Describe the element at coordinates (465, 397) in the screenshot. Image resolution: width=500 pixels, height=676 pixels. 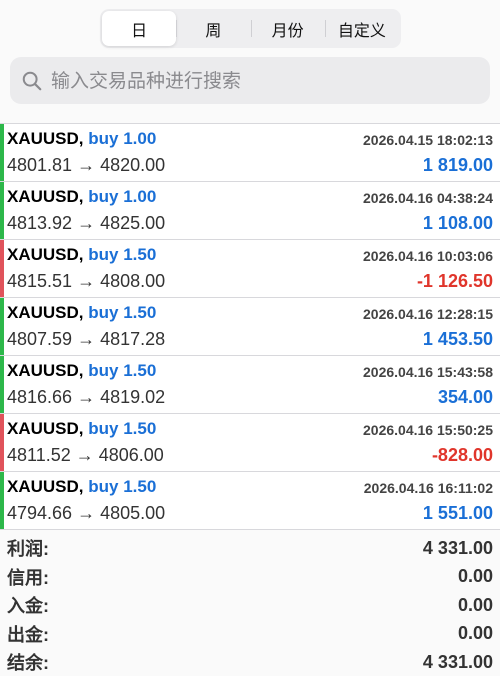
I see `deal-profit: 354.00` at that location.